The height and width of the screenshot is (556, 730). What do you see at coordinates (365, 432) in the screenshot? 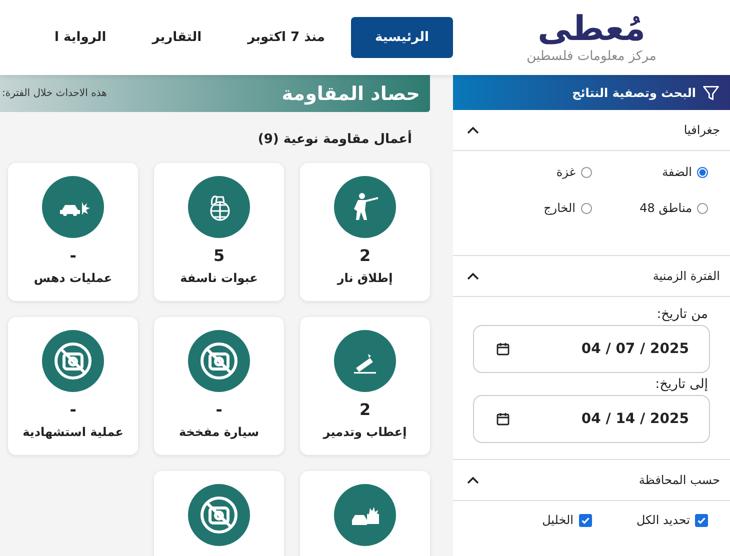
I see `stat-label: إعطاب وتدمير` at bounding box center [365, 432].